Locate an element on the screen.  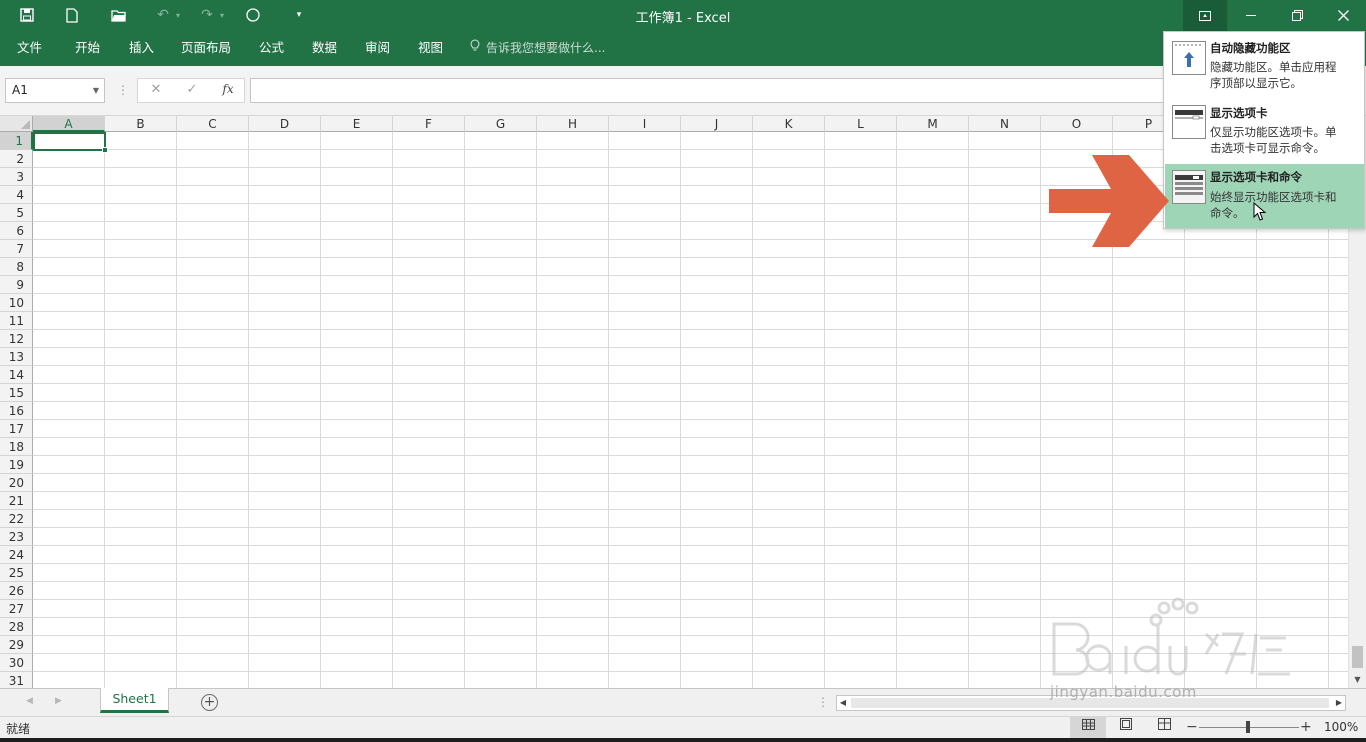
save-icon is located at coordinates (27, 15).